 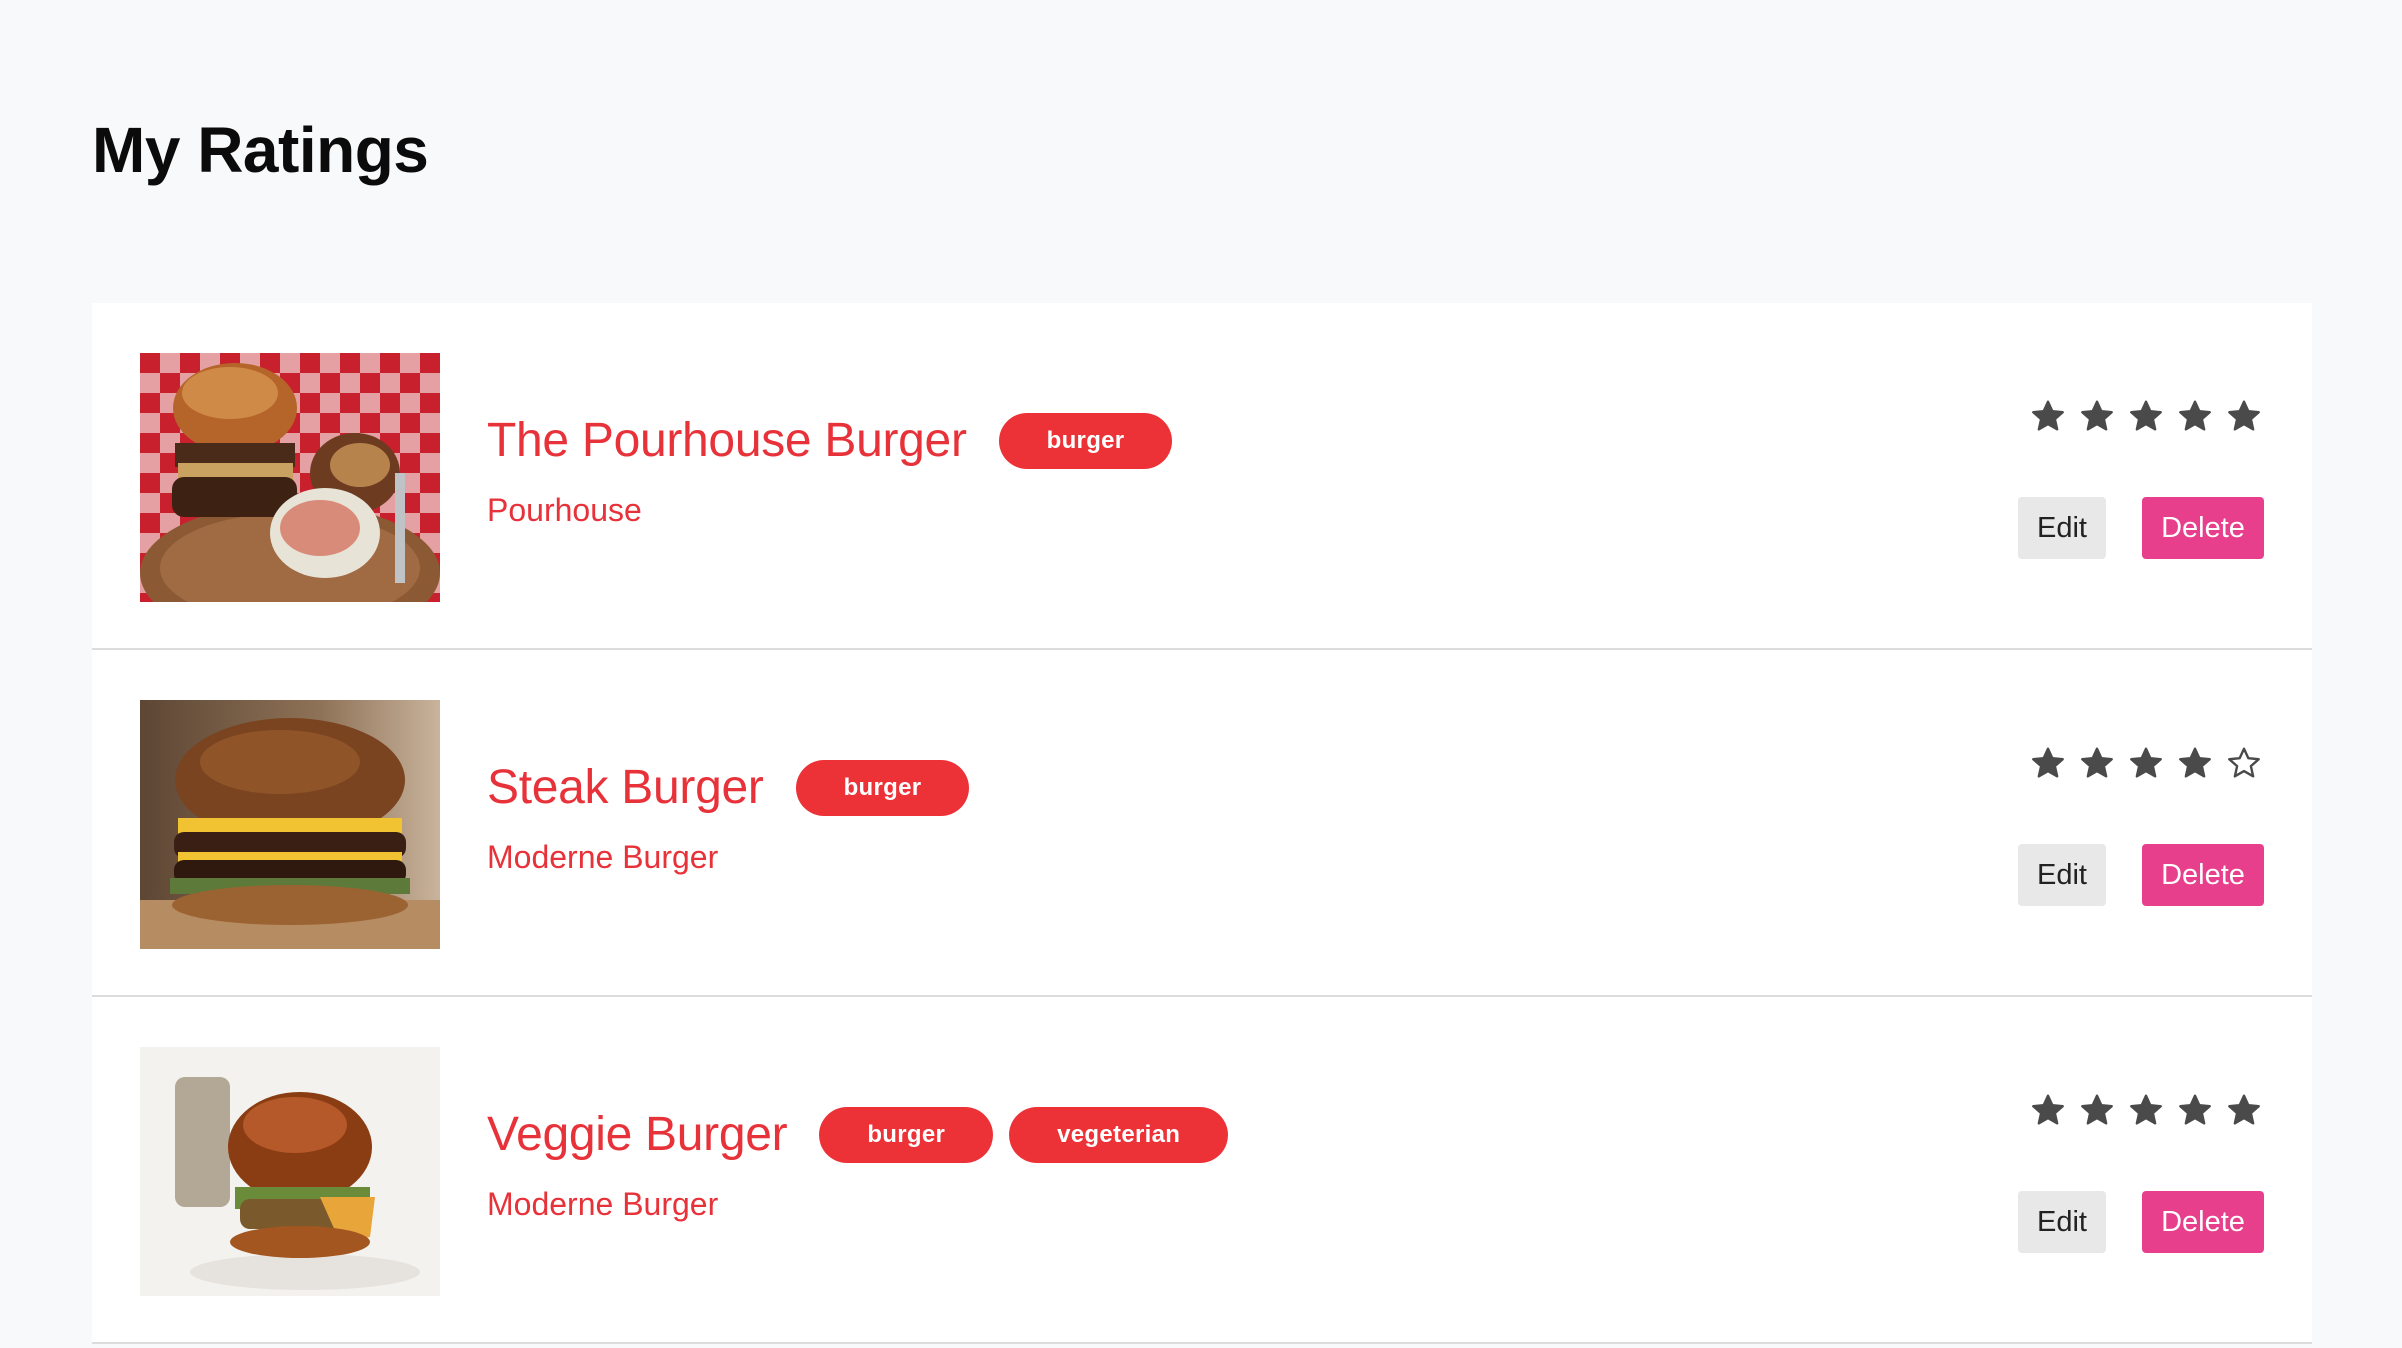 What do you see at coordinates (727, 441) in the screenshot?
I see `item-title: The Pourhouse Burger` at bounding box center [727, 441].